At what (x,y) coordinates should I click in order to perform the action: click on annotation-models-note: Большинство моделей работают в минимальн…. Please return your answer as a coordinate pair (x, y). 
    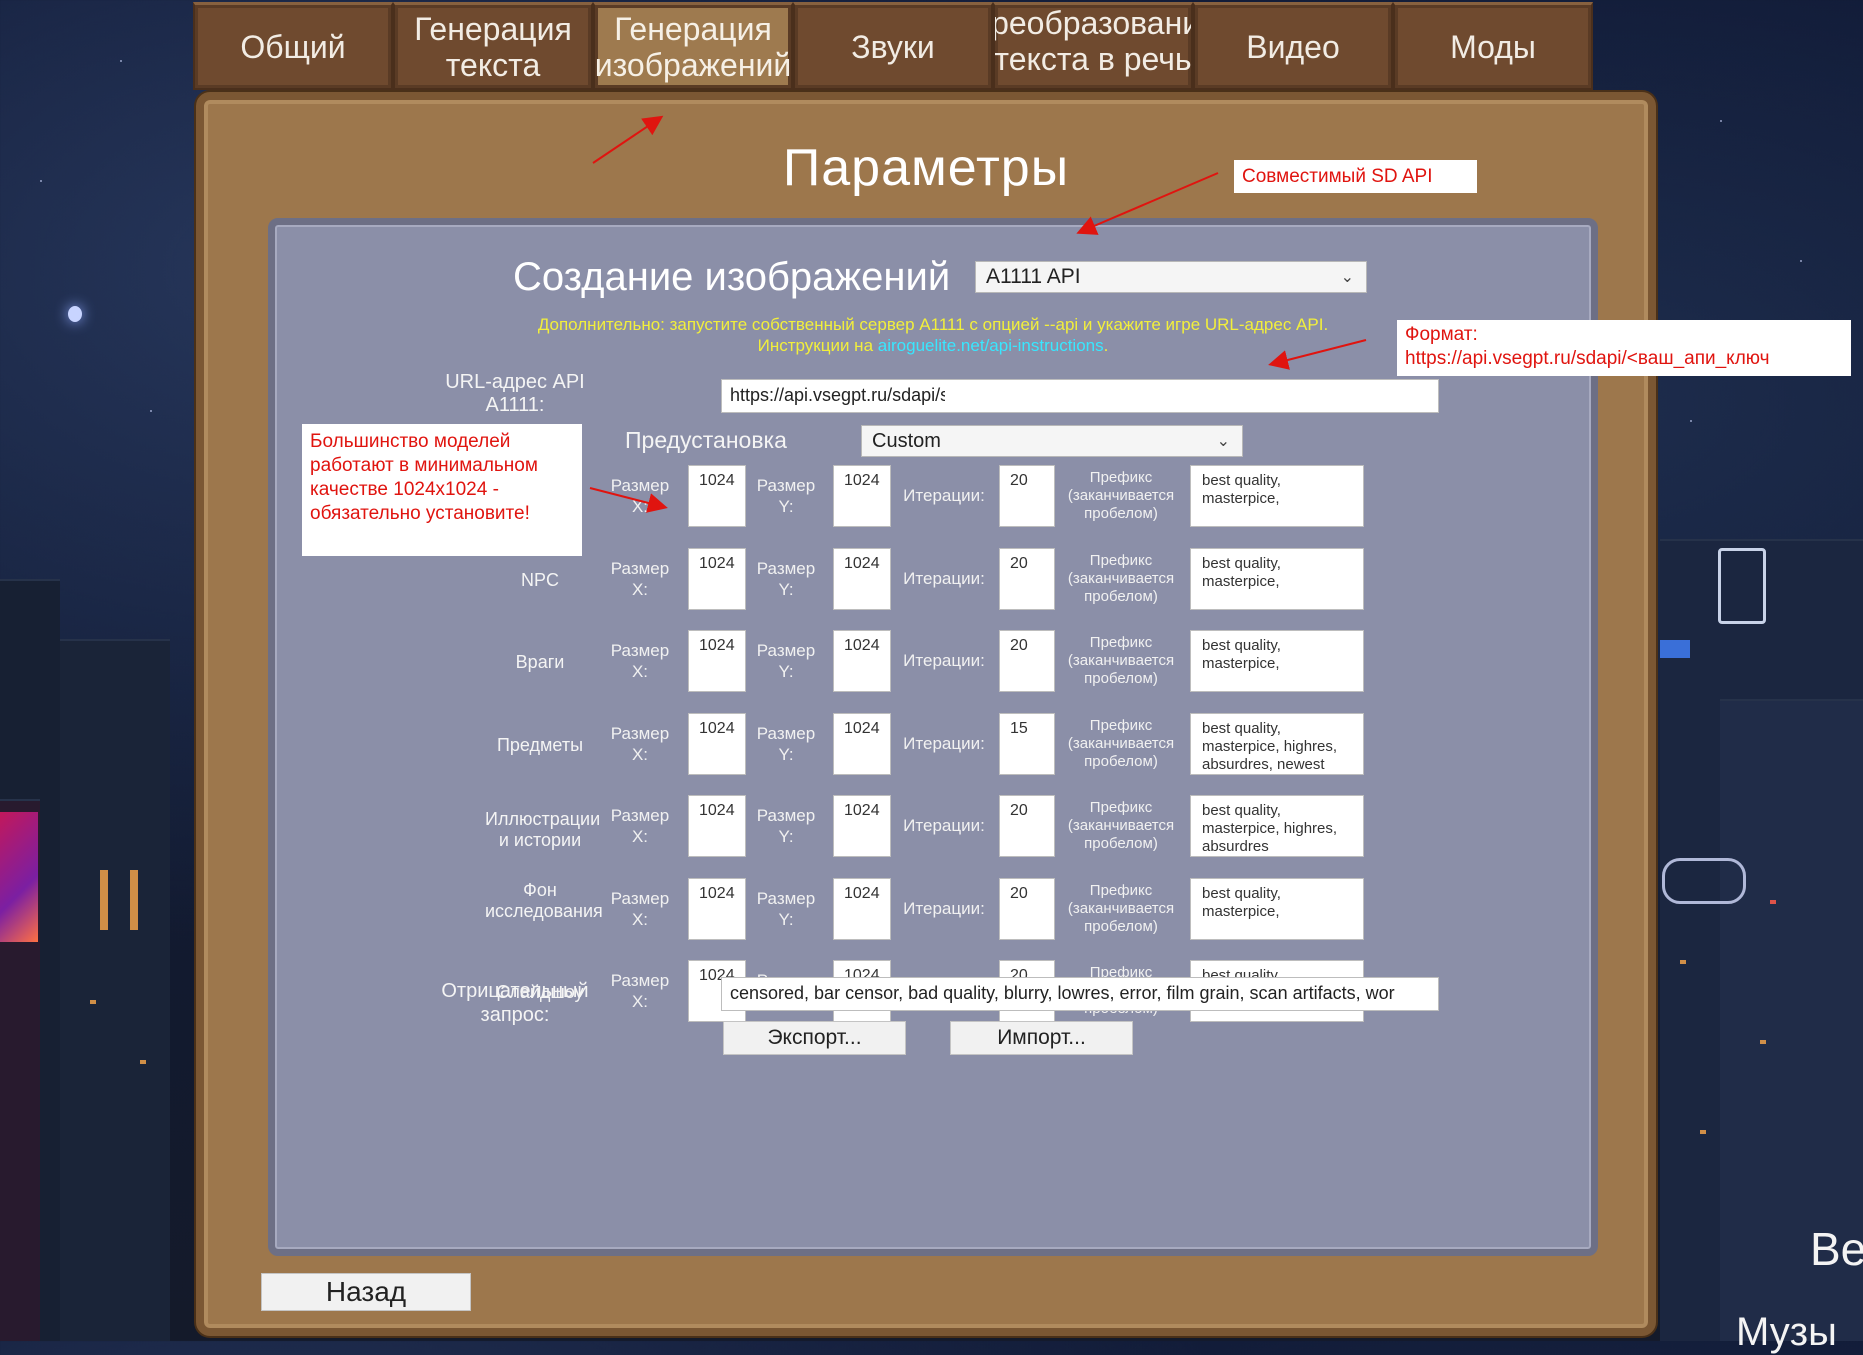
    Looking at the image, I should click on (442, 490).